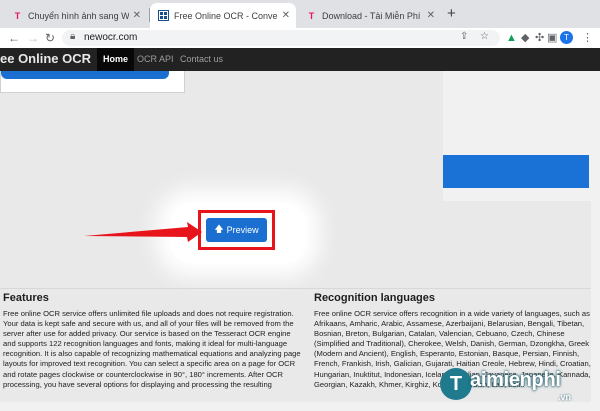  I want to click on features-heading: Features, so click(26, 298).